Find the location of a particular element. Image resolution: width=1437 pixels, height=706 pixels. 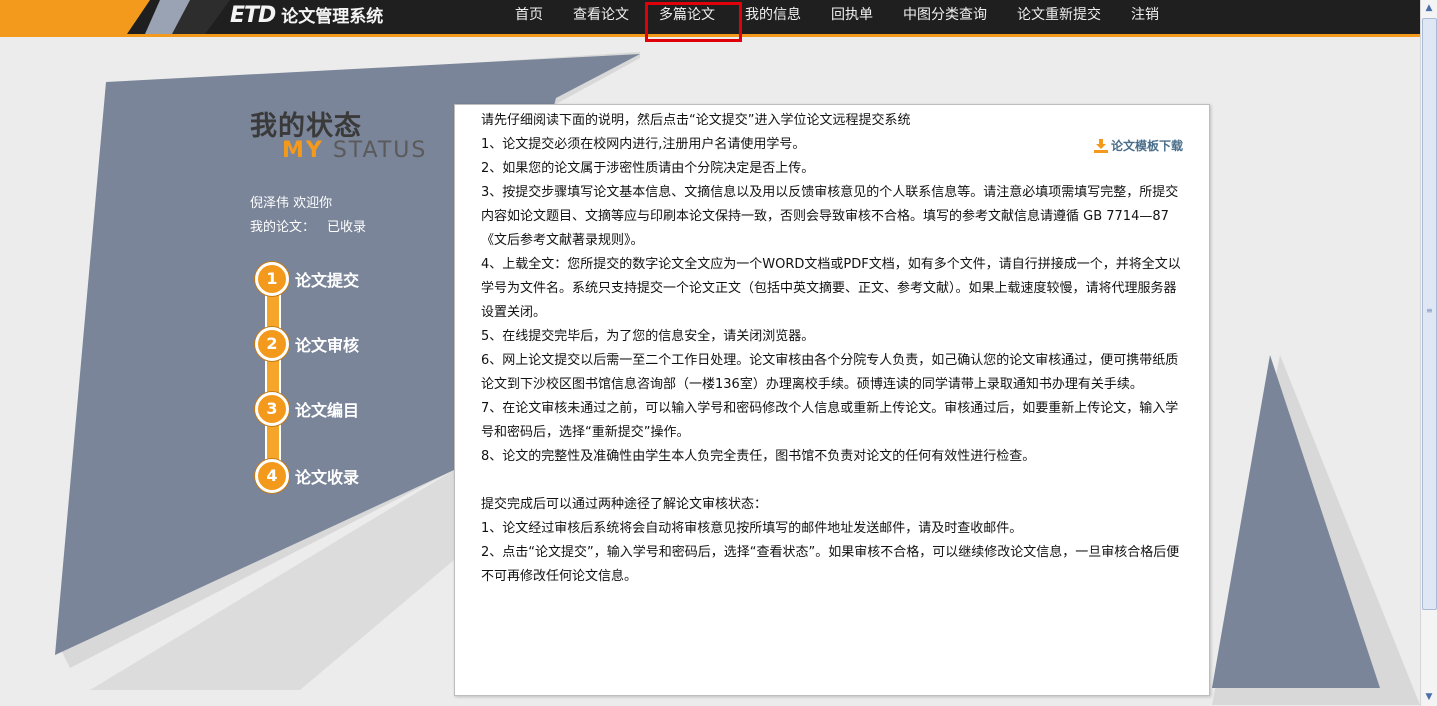

step-number: 3 is located at coordinates (272, 409).